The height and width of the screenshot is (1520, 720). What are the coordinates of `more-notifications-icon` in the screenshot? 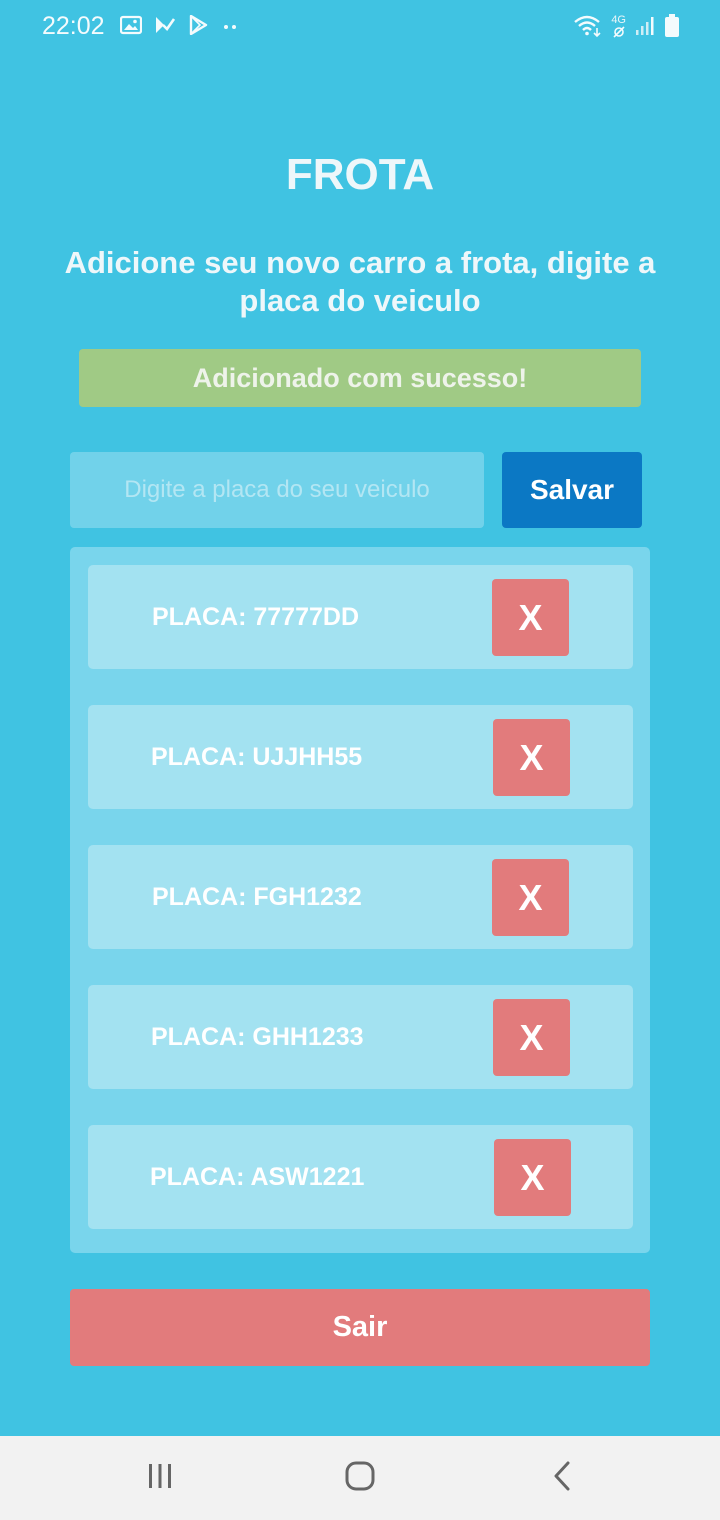 It's located at (230, 25).